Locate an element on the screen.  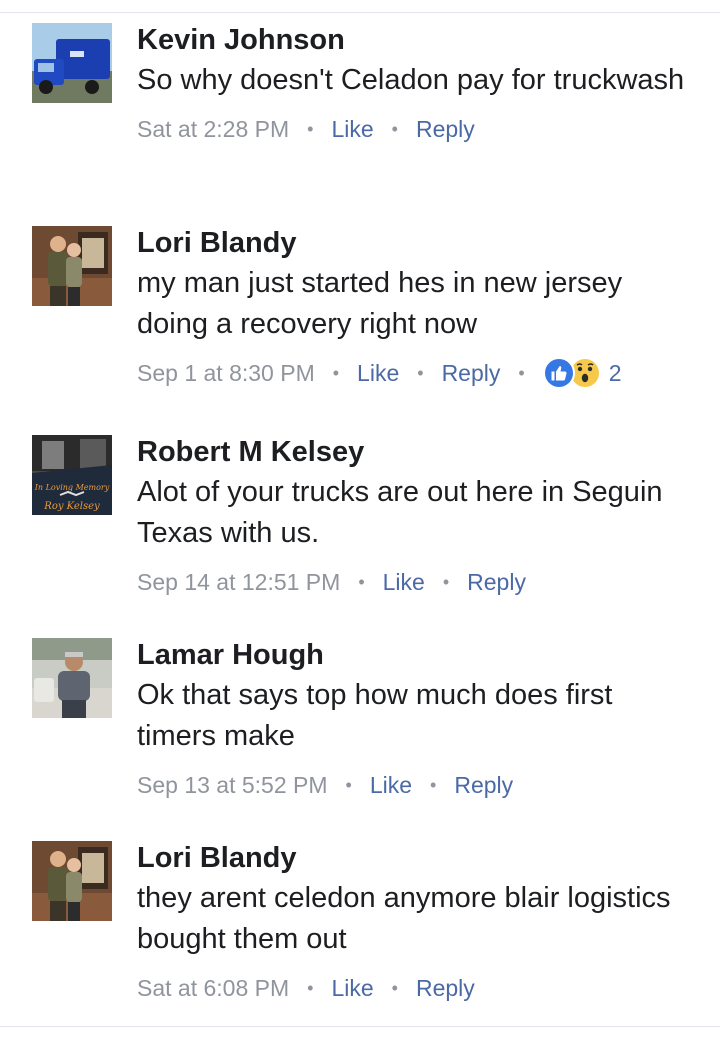
comment-text: So why doesn't Celadon pay for truckwash is located at coordinates (411, 80).